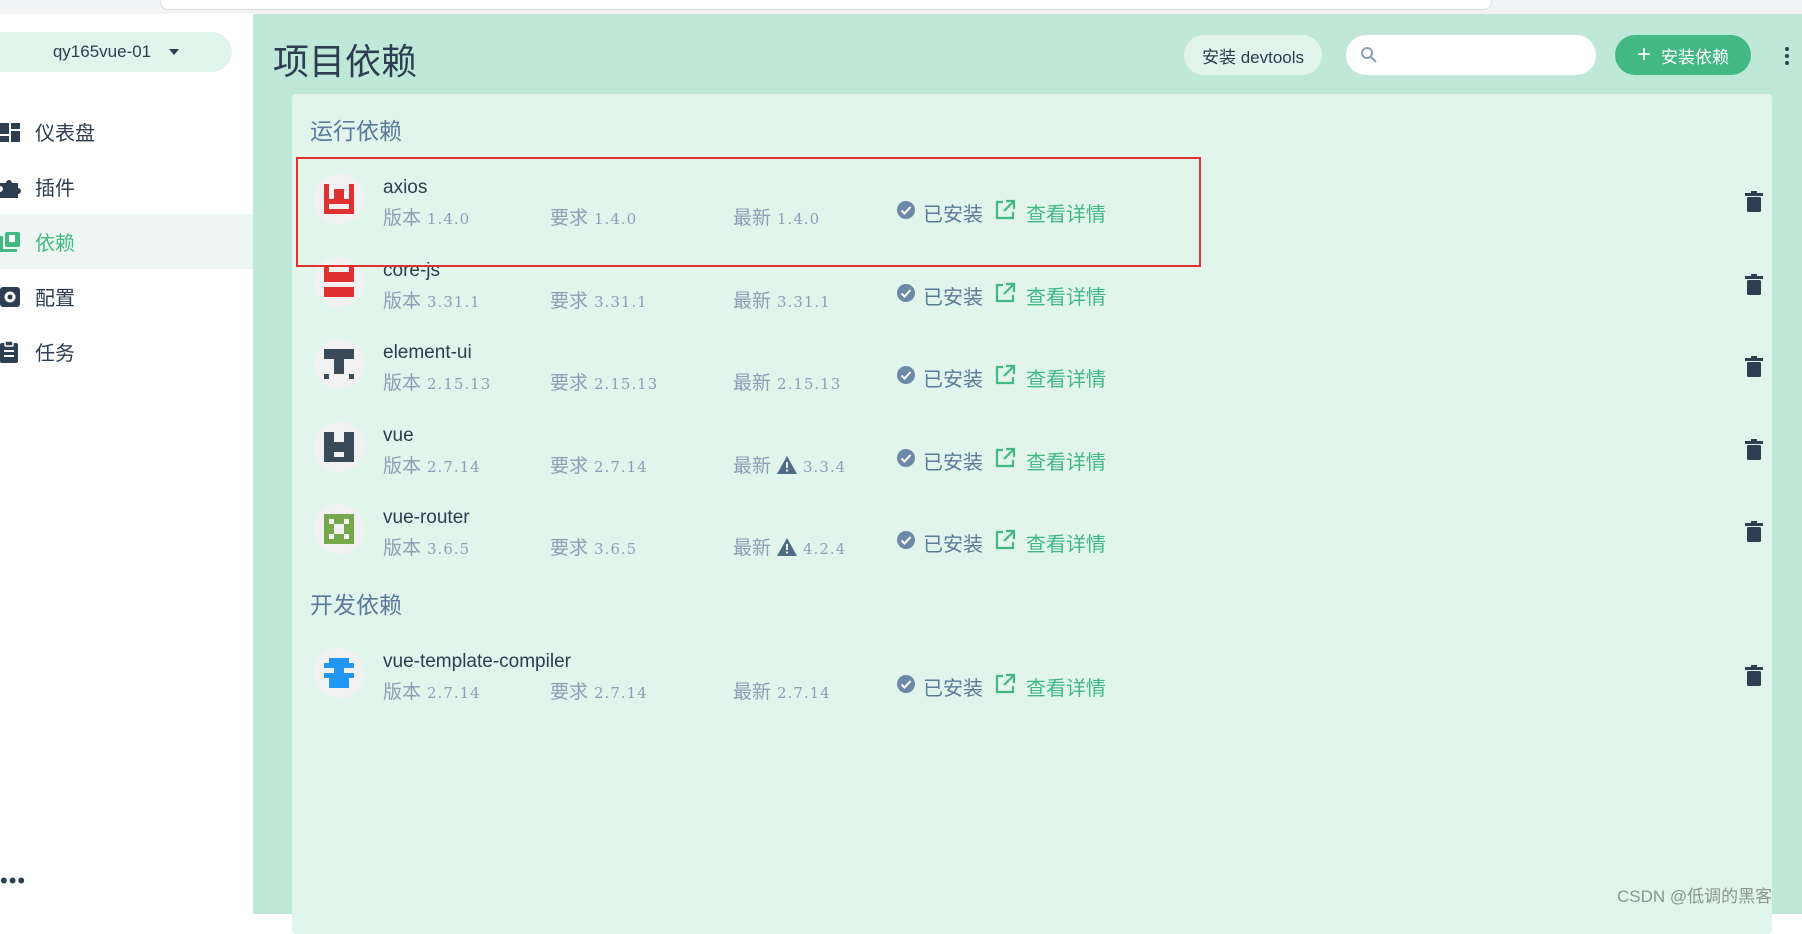 The height and width of the screenshot is (934, 1802). I want to click on required-info: 要求 2.15.13, so click(604, 381).